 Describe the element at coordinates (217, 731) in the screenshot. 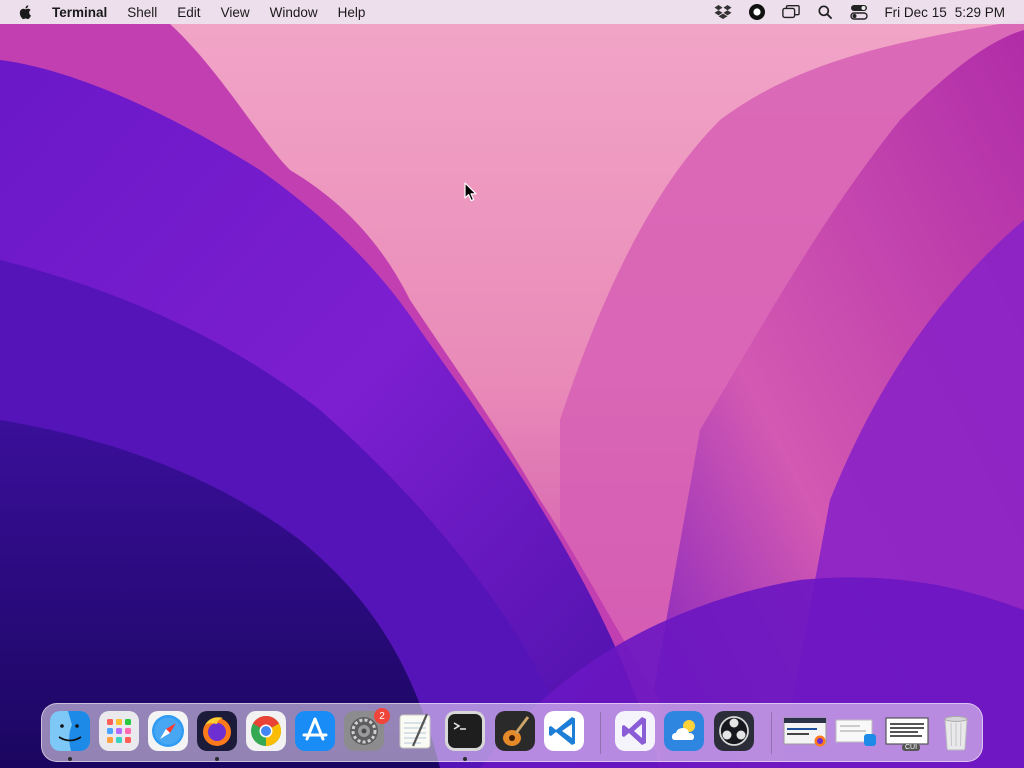

I see `firefox-icon` at that location.